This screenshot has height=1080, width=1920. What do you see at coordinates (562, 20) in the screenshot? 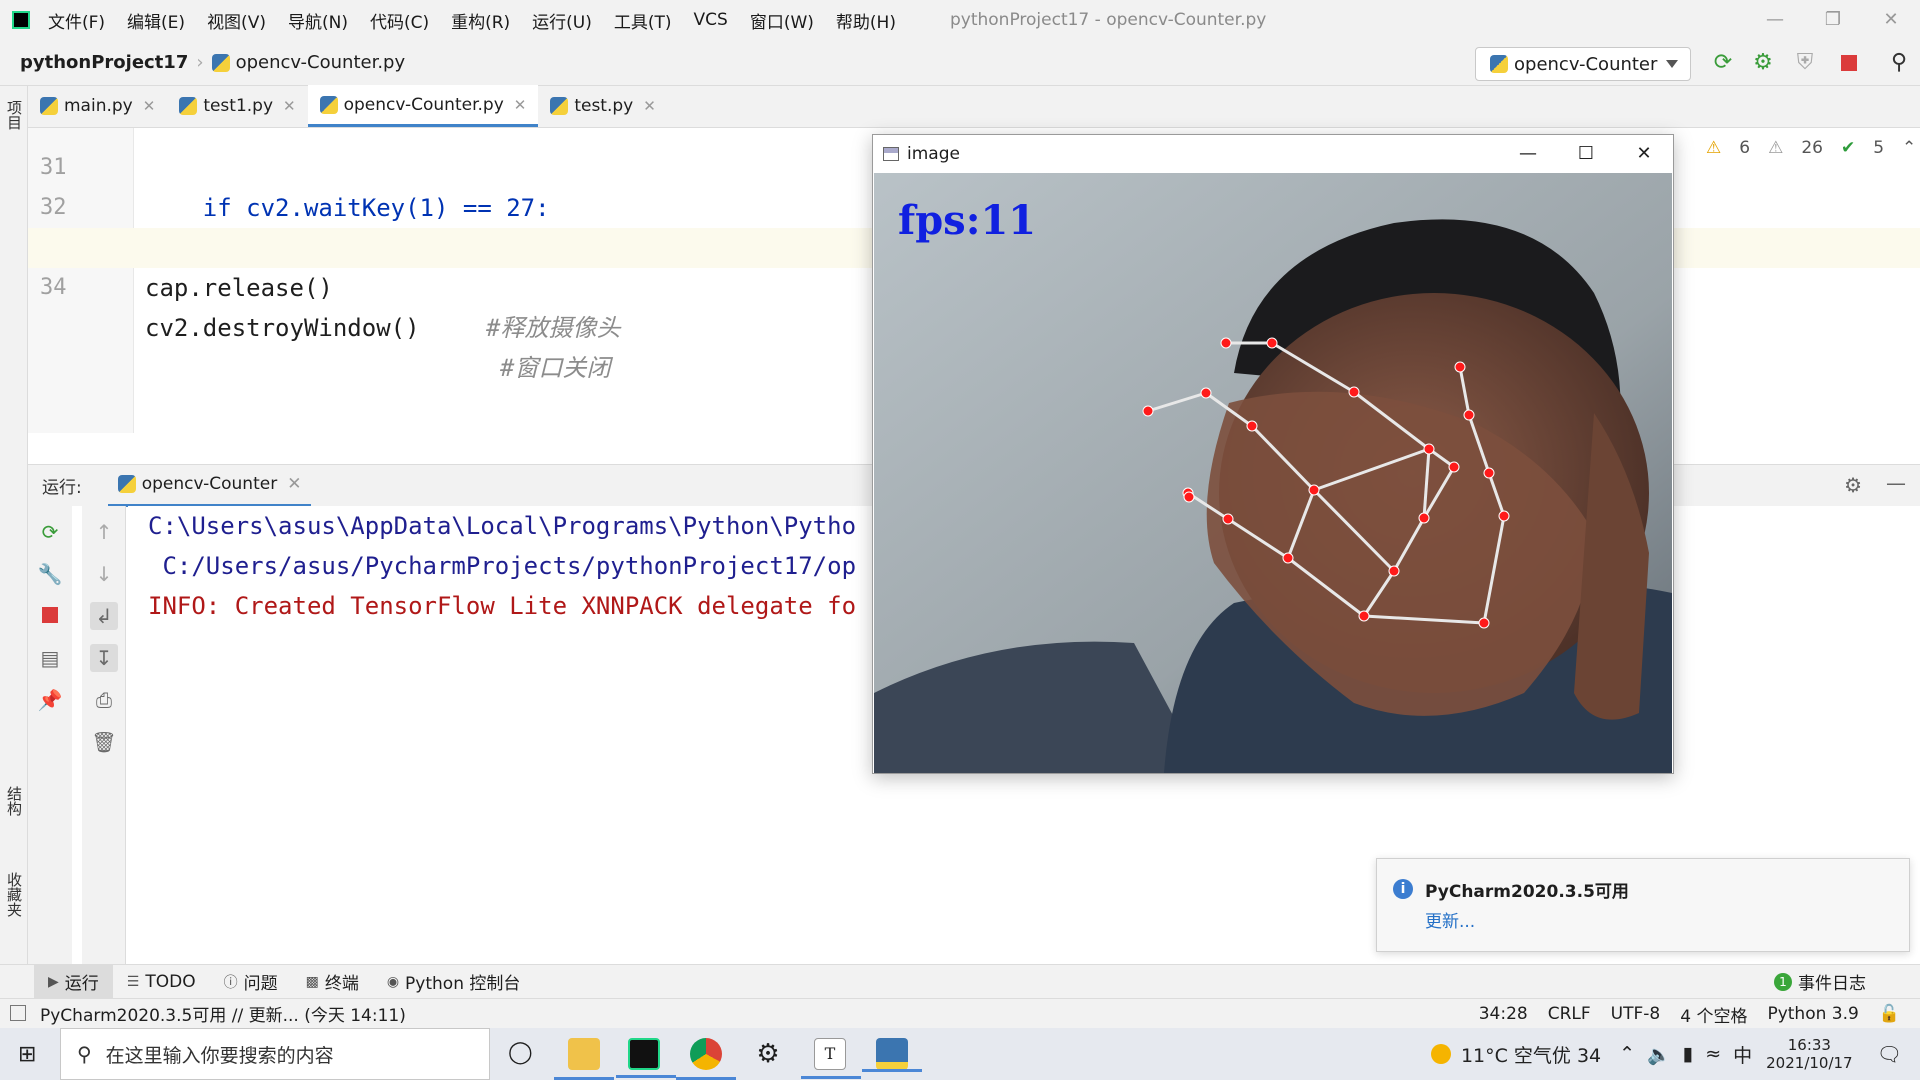
I see `menu-run: 运行(U)` at bounding box center [562, 20].